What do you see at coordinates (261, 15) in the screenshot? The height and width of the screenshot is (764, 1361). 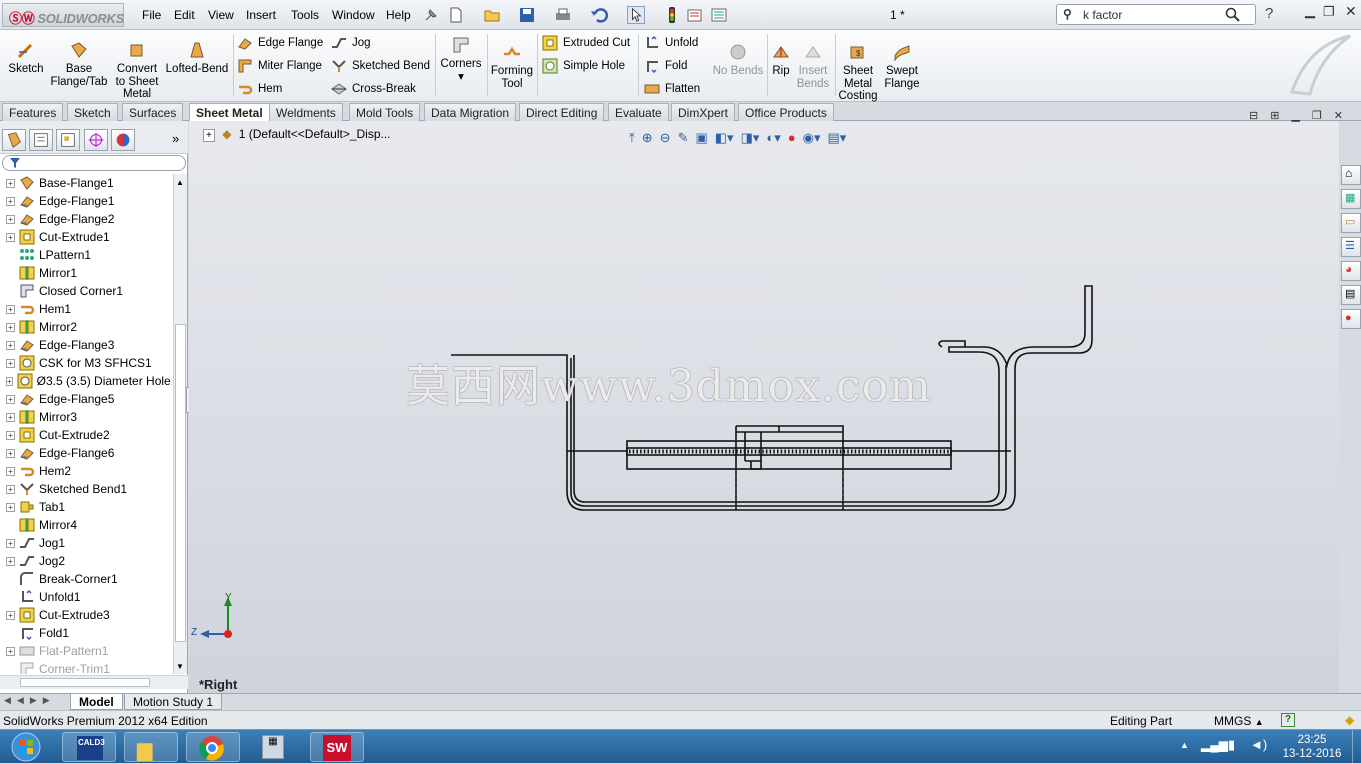 I see `menu-insert: Insert` at bounding box center [261, 15].